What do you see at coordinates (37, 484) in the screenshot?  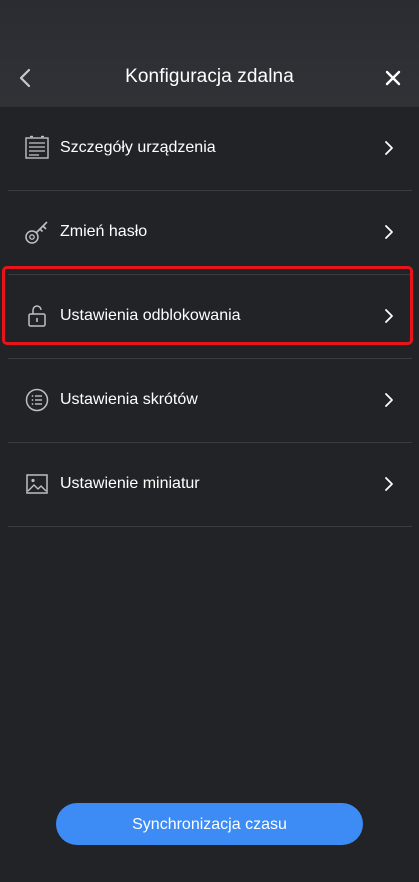 I see `image-icon` at bounding box center [37, 484].